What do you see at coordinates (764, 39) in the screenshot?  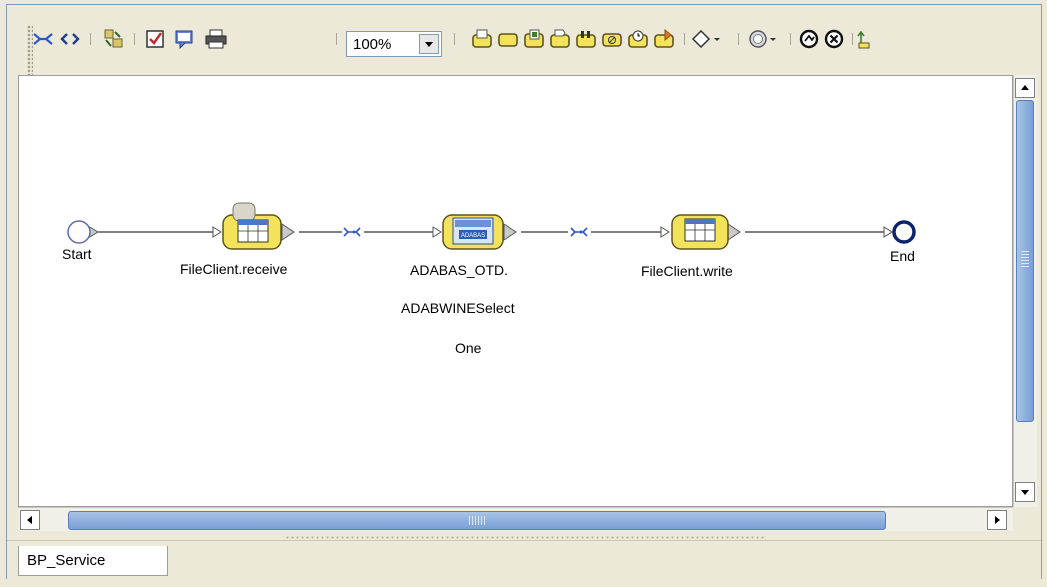 I see `event-icon` at bounding box center [764, 39].